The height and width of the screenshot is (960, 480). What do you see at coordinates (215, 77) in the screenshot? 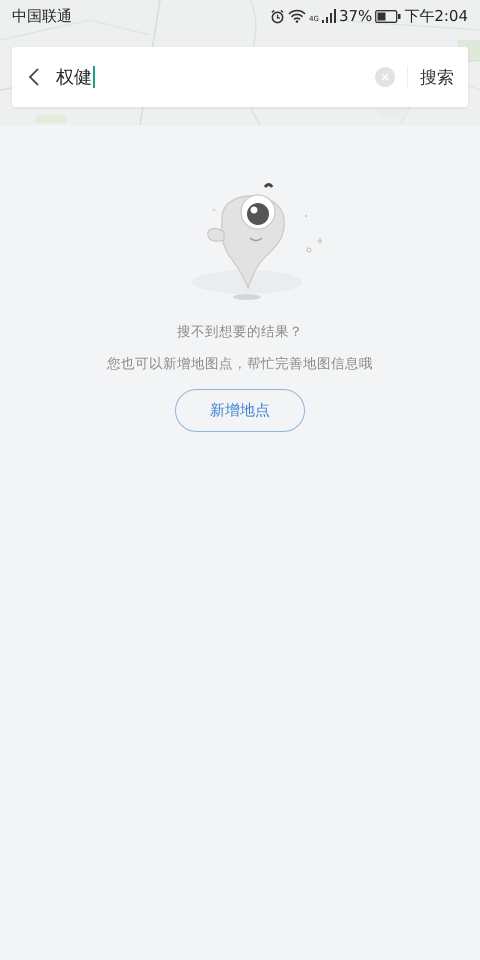
I see `search-field: 权健` at bounding box center [215, 77].